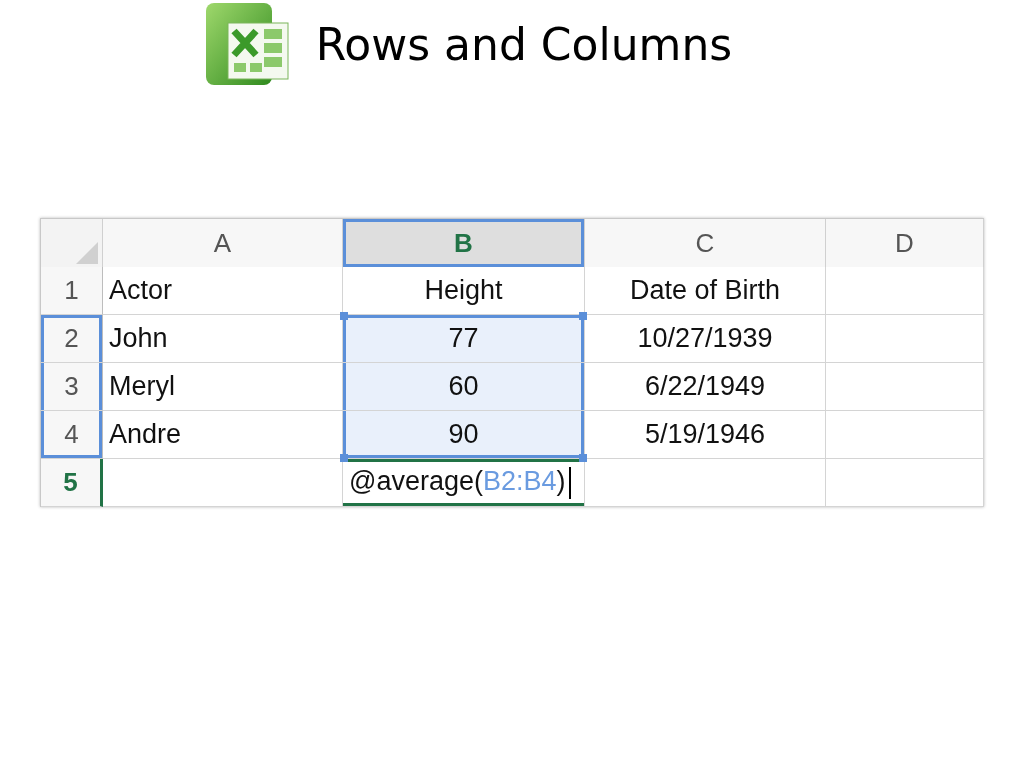 The image size is (1024, 768). Describe the element at coordinates (463, 386) in the screenshot. I see `cell-text: 60` at that location.